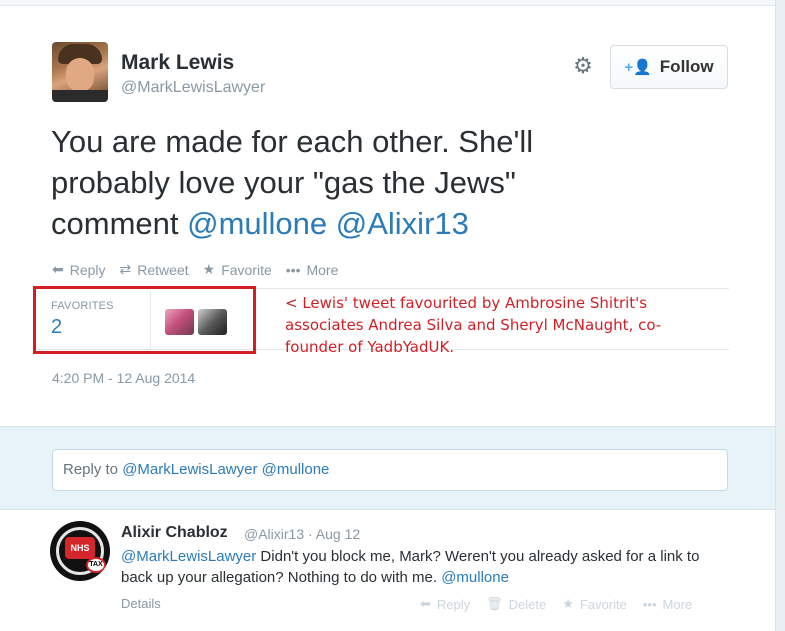 The width and height of the screenshot is (785, 631). I want to click on retweet-action: ⇄ Retweet, so click(154, 269).